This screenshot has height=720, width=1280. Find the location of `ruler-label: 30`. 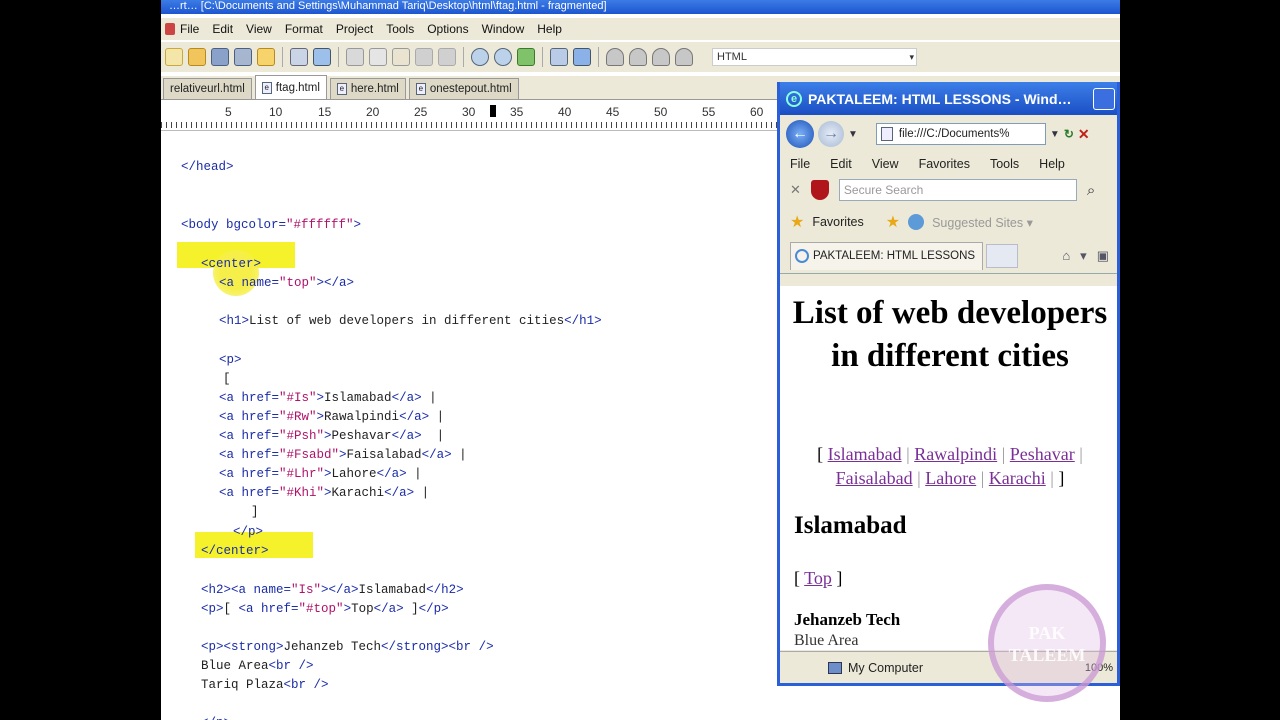

ruler-label: 30 is located at coordinates (469, 112).